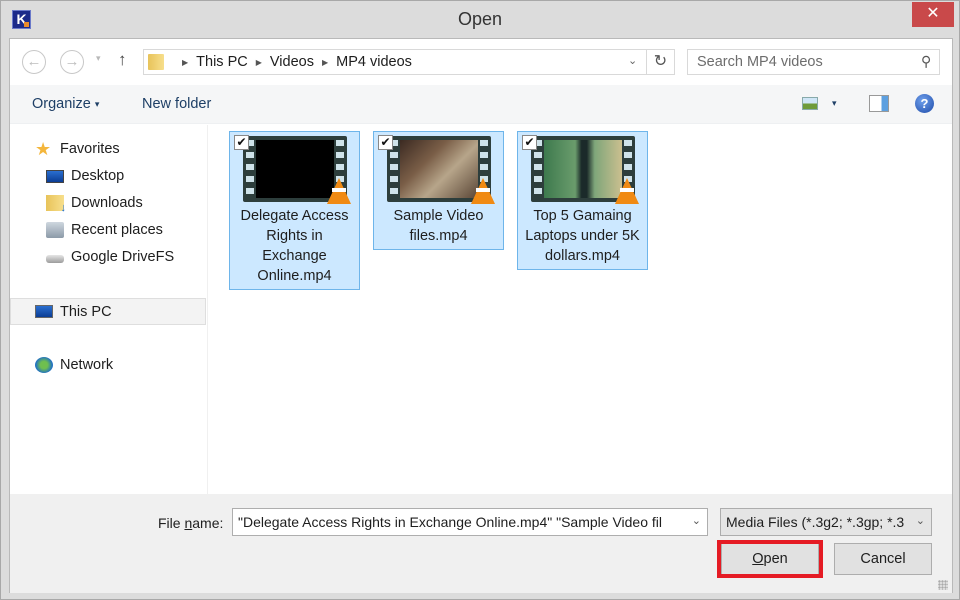 This screenshot has width=960, height=600. What do you see at coordinates (632, 60) in the screenshot?
I see `address-dropdown-icon: ⌄` at bounding box center [632, 60].